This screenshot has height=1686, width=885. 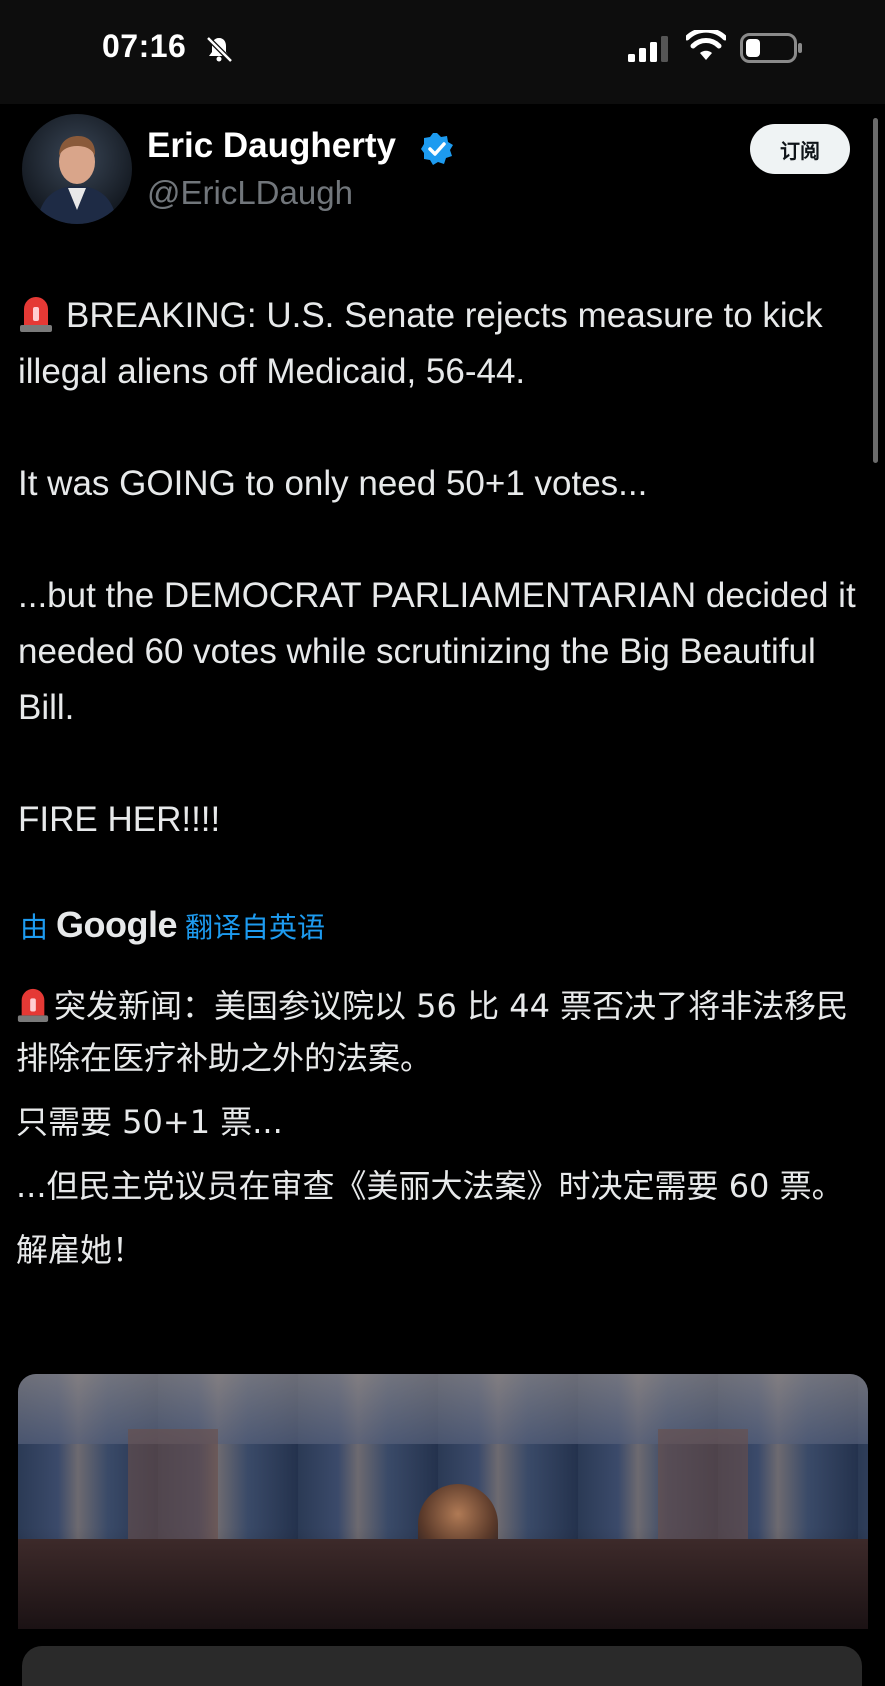 I want to click on bell-slash-icon, so click(x=219, y=49).